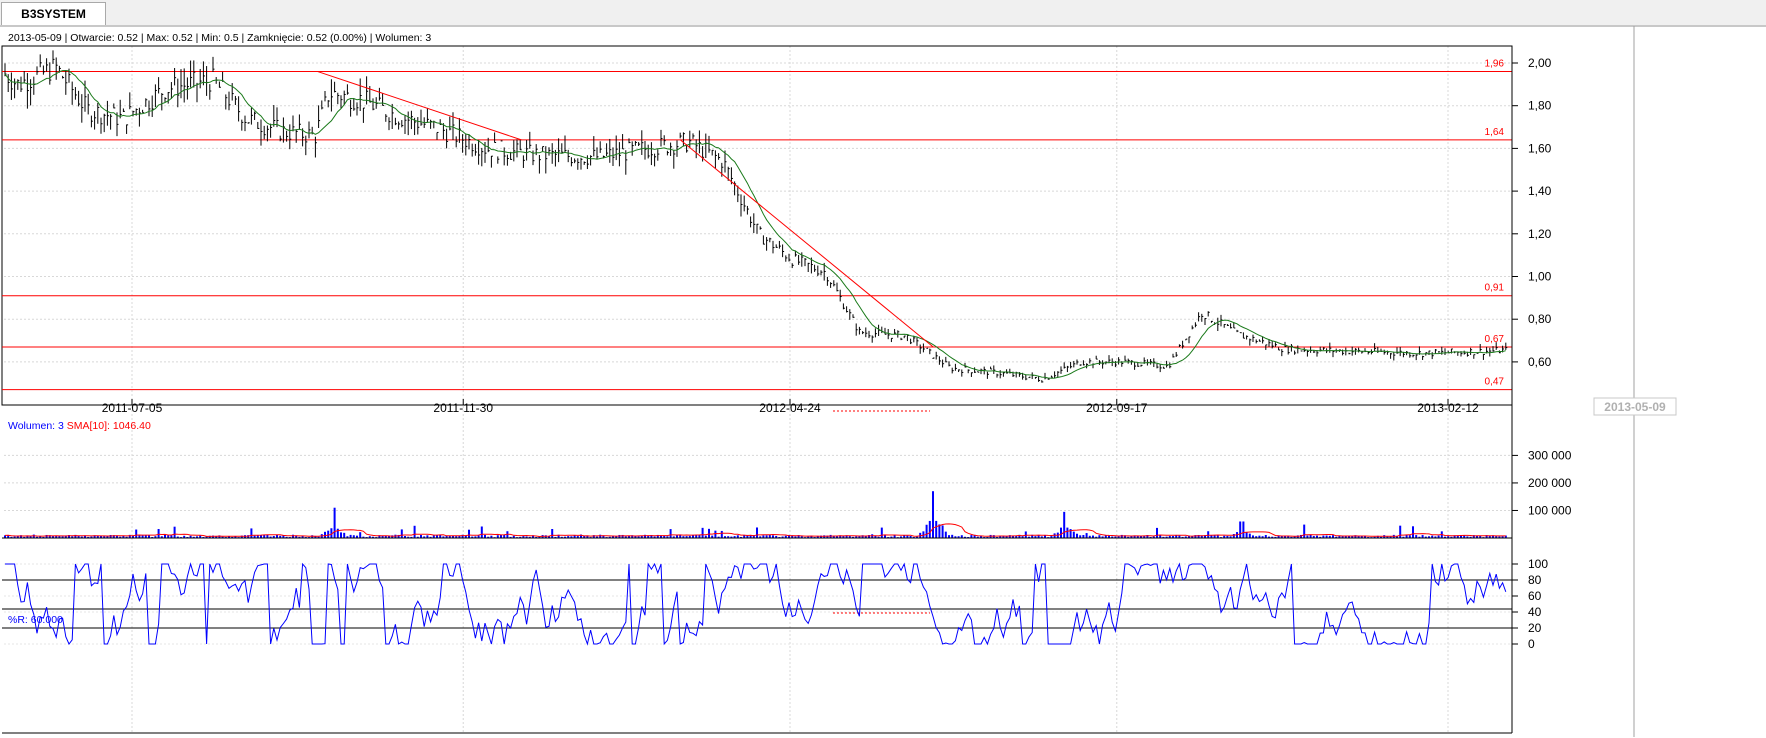 This screenshot has width=1766, height=738. What do you see at coordinates (1550, 483) in the screenshot?
I see `volume-tick-label: 200 000` at bounding box center [1550, 483].